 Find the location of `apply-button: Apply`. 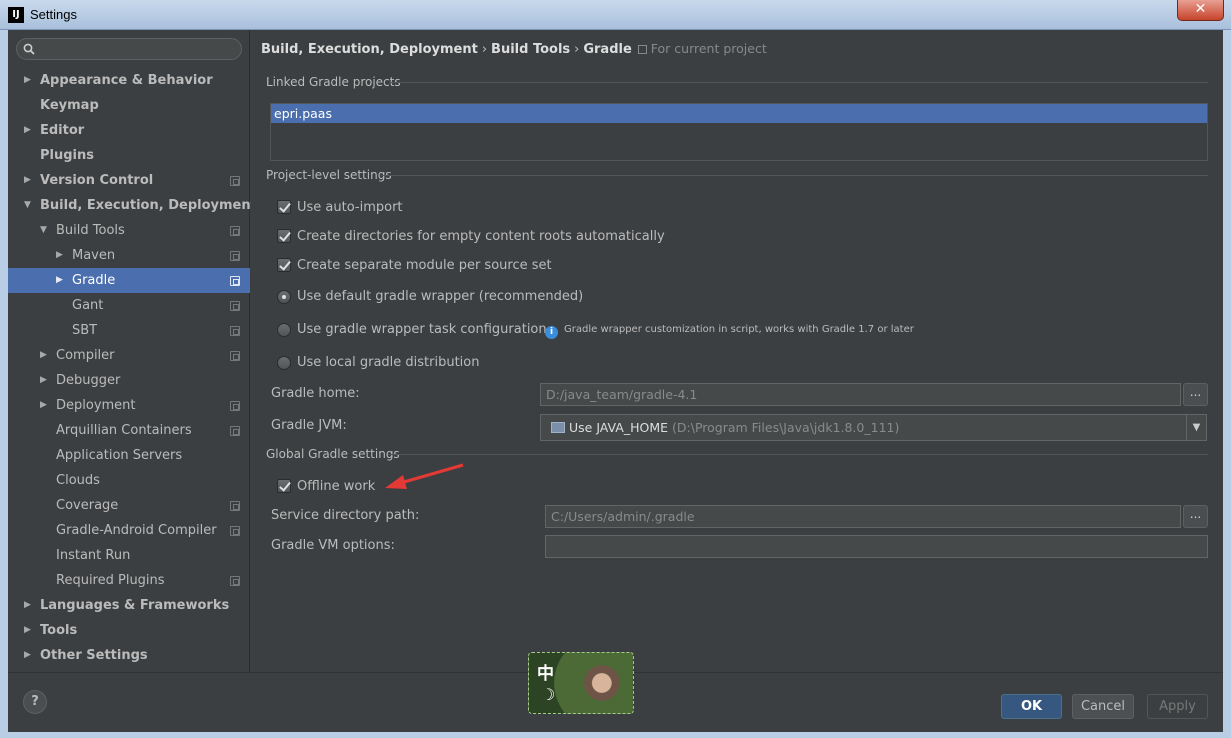

apply-button: Apply is located at coordinates (1177, 706).